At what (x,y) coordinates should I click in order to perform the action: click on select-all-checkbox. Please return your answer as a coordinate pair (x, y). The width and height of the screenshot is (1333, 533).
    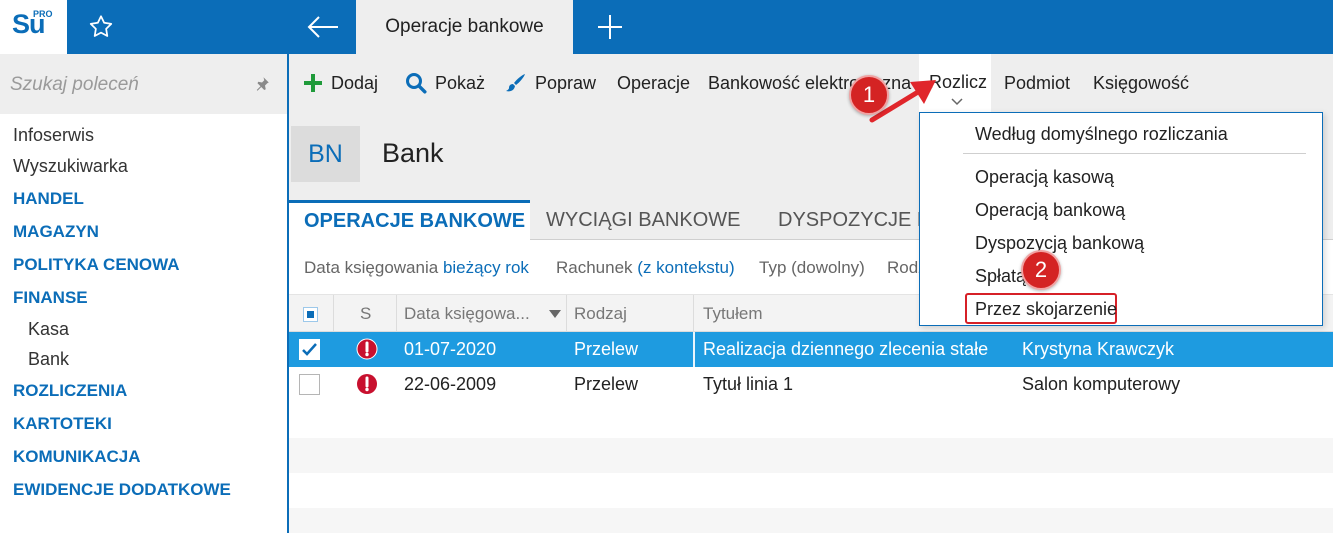
    Looking at the image, I should click on (310, 314).